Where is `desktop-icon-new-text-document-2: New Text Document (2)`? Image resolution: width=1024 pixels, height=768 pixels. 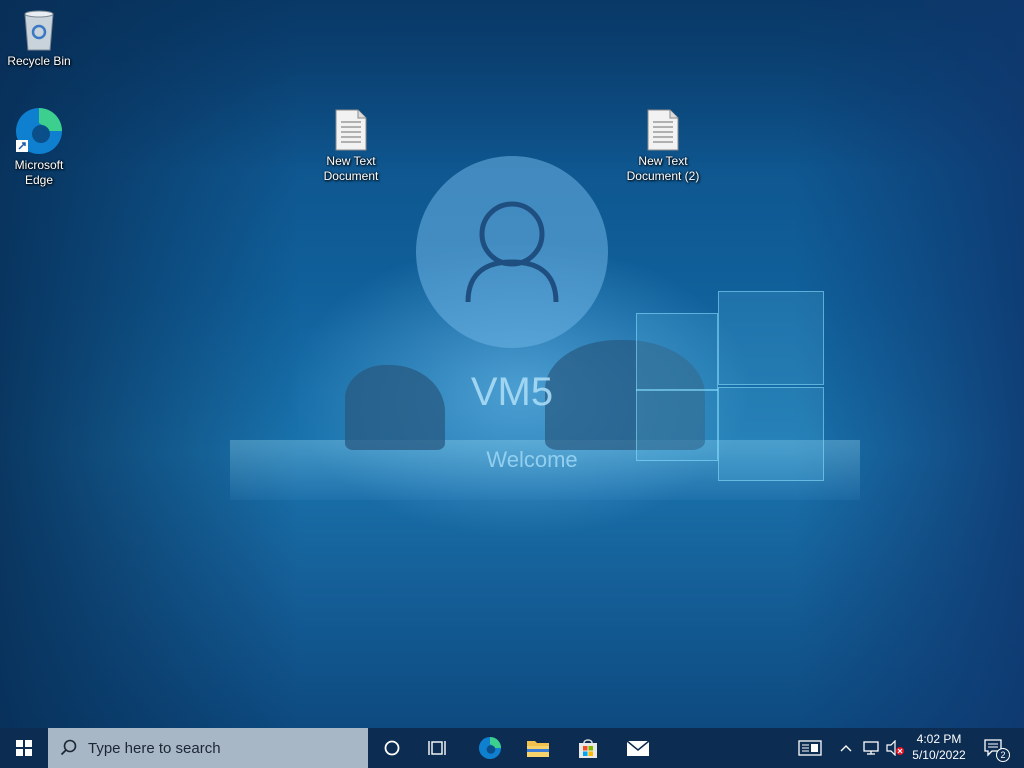
desktop-icon-new-text-document-2: New Text Document (2) is located at coordinates (663, 146).